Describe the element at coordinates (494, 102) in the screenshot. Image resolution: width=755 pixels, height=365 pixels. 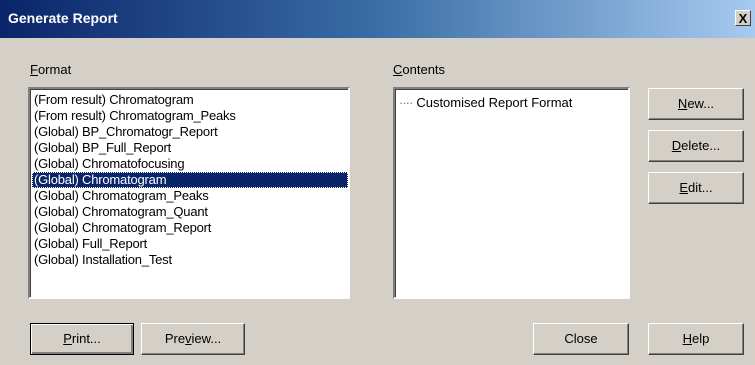
I see `tree-item-label: Customised Report Format` at that location.